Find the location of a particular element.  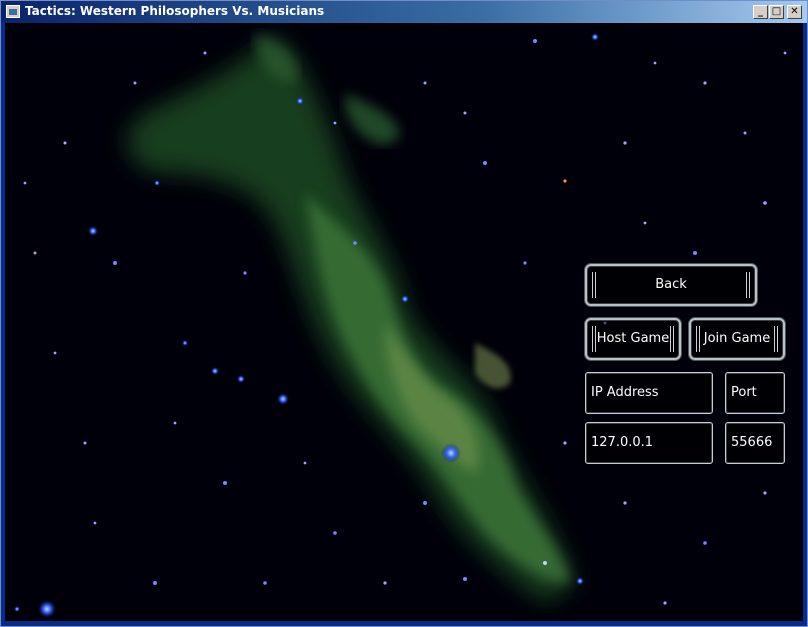

join-game-label: Join Game is located at coordinates (737, 338).